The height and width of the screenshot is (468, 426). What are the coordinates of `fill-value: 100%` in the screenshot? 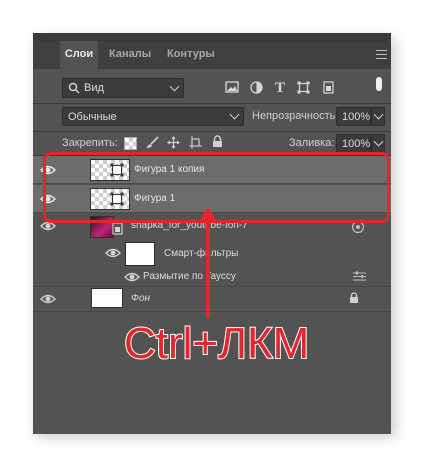 It's located at (356, 144).